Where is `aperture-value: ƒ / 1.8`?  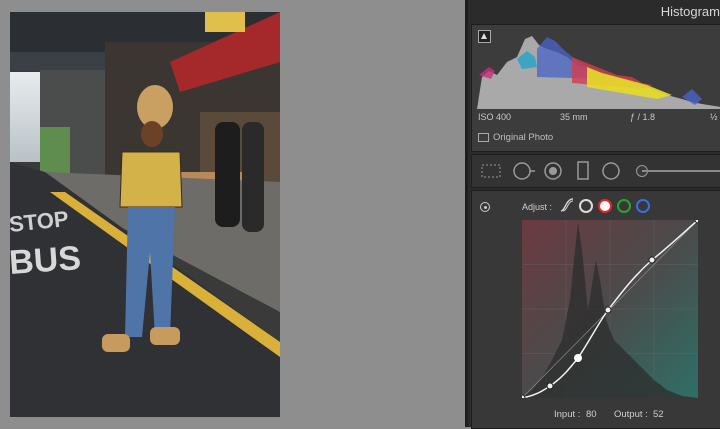 aperture-value: ƒ / 1.8 is located at coordinates (643, 117).